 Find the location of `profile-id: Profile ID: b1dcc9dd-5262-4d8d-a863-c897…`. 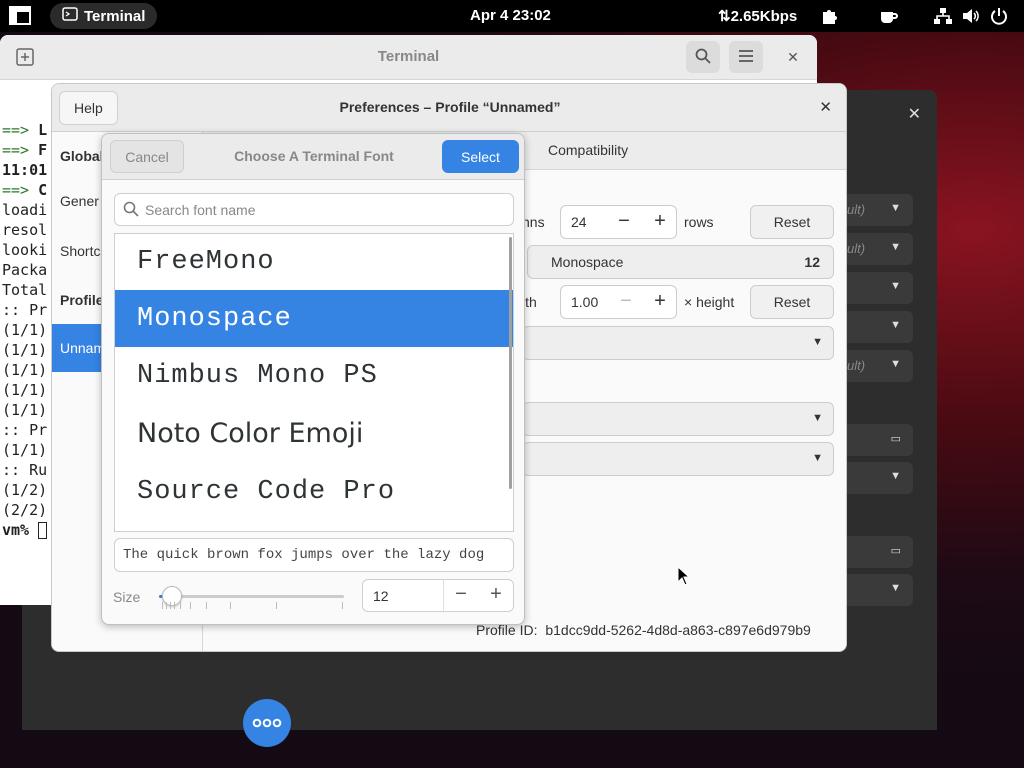

profile-id: Profile ID: b1dcc9dd-5262-4d8d-a863-c897… is located at coordinates (643, 630).